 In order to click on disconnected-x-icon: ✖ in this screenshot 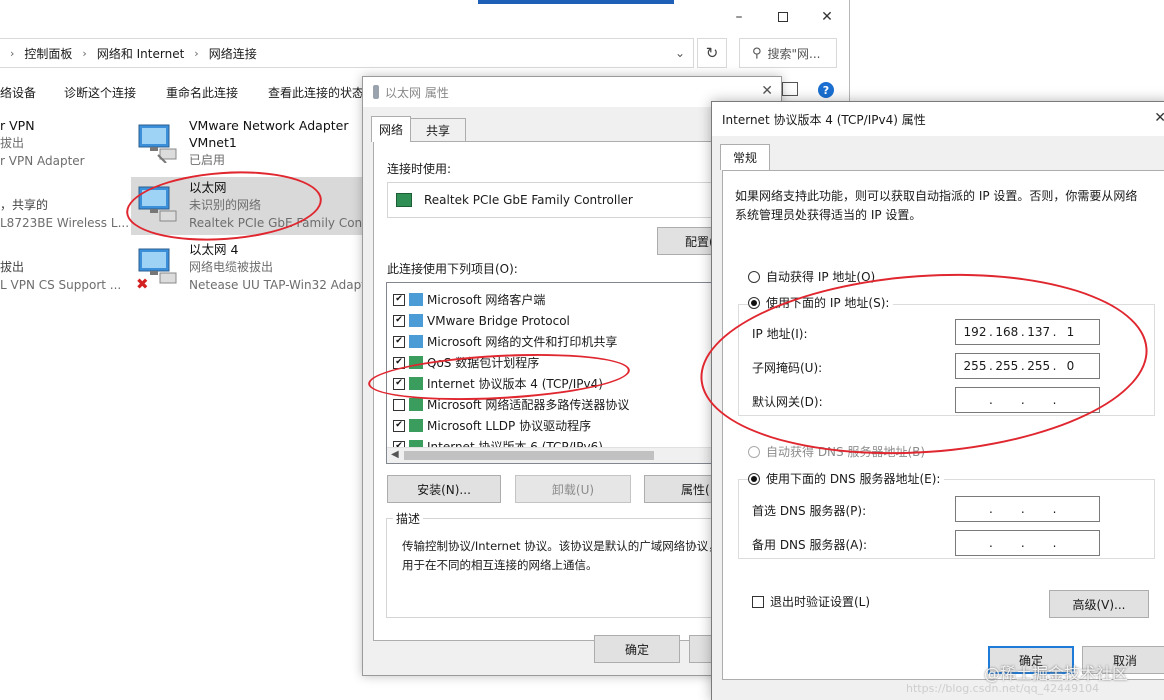, I will do `click(142, 284)`.